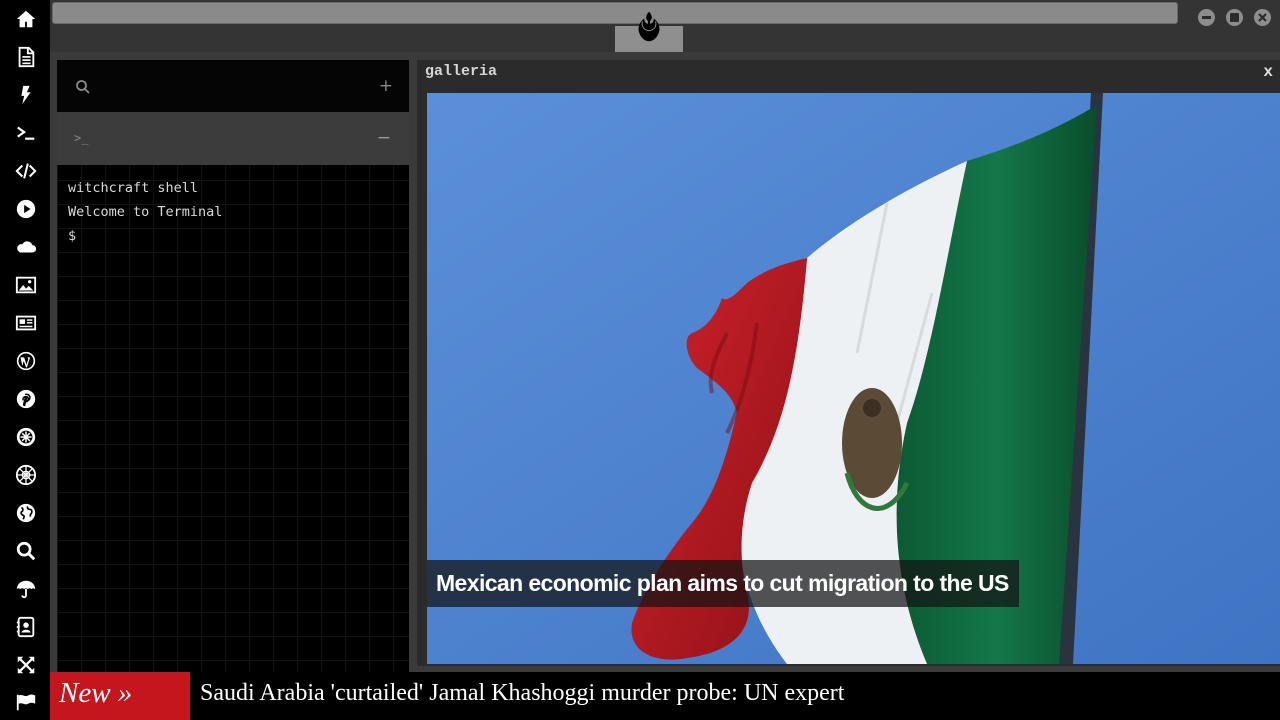 This screenshot has height=720, width=1280. What do you see at coordinates (649, 27) in the screenshot?
I see `rebel-alliance-icon` at bounding box center [649, 27].